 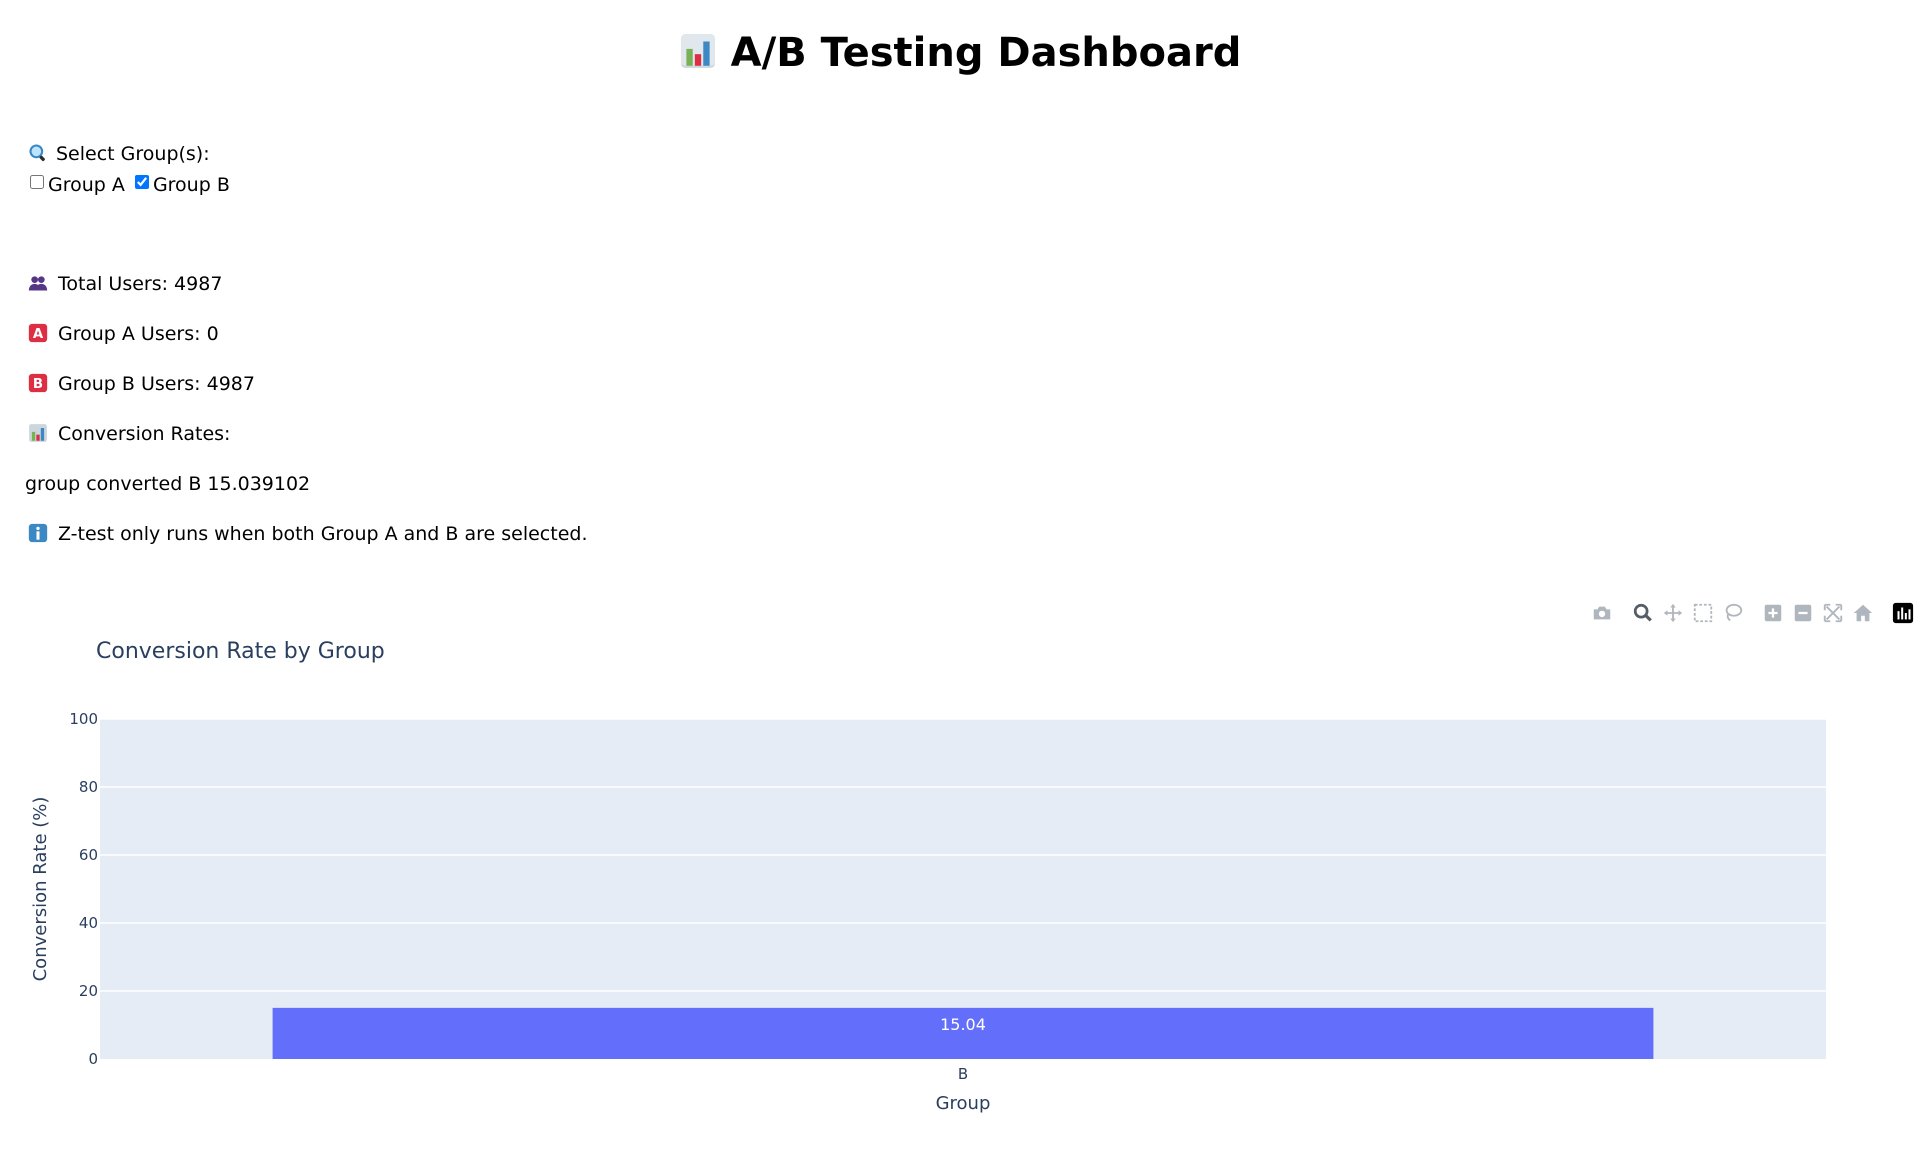 What do you see at coordinates (140, 284) in the screenshot?
I see `total-users-text: Total Users: 4987` at bounding box center [140, 284].